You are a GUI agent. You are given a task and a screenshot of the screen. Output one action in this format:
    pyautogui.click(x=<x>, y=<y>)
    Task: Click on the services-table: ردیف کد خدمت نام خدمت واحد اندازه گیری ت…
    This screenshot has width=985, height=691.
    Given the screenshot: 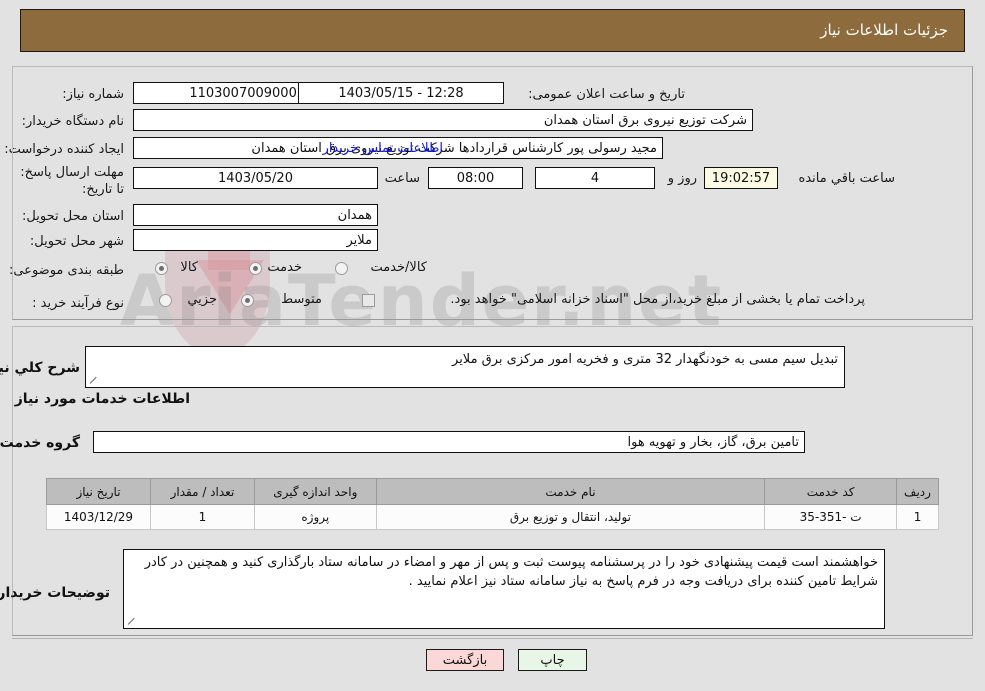 What is the action you would take?
    pyautogui.click(x=492, y=504)
    